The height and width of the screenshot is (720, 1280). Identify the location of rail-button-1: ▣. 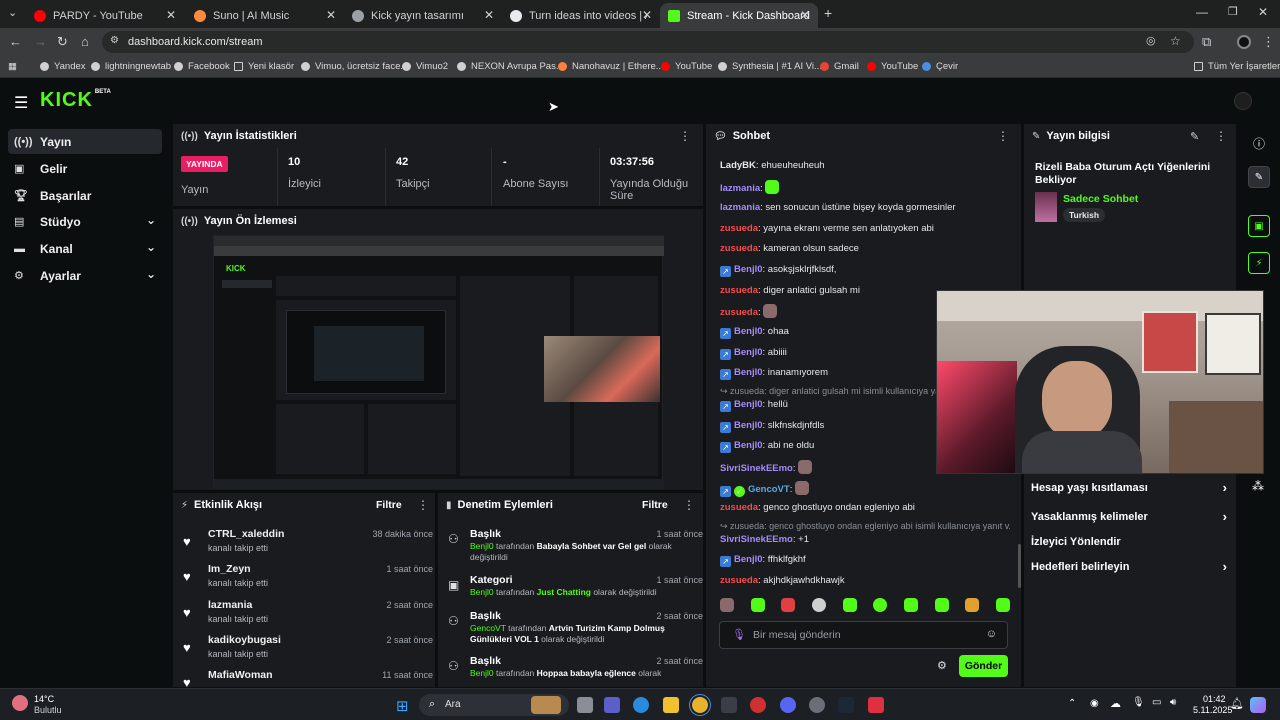
(1259, 226).